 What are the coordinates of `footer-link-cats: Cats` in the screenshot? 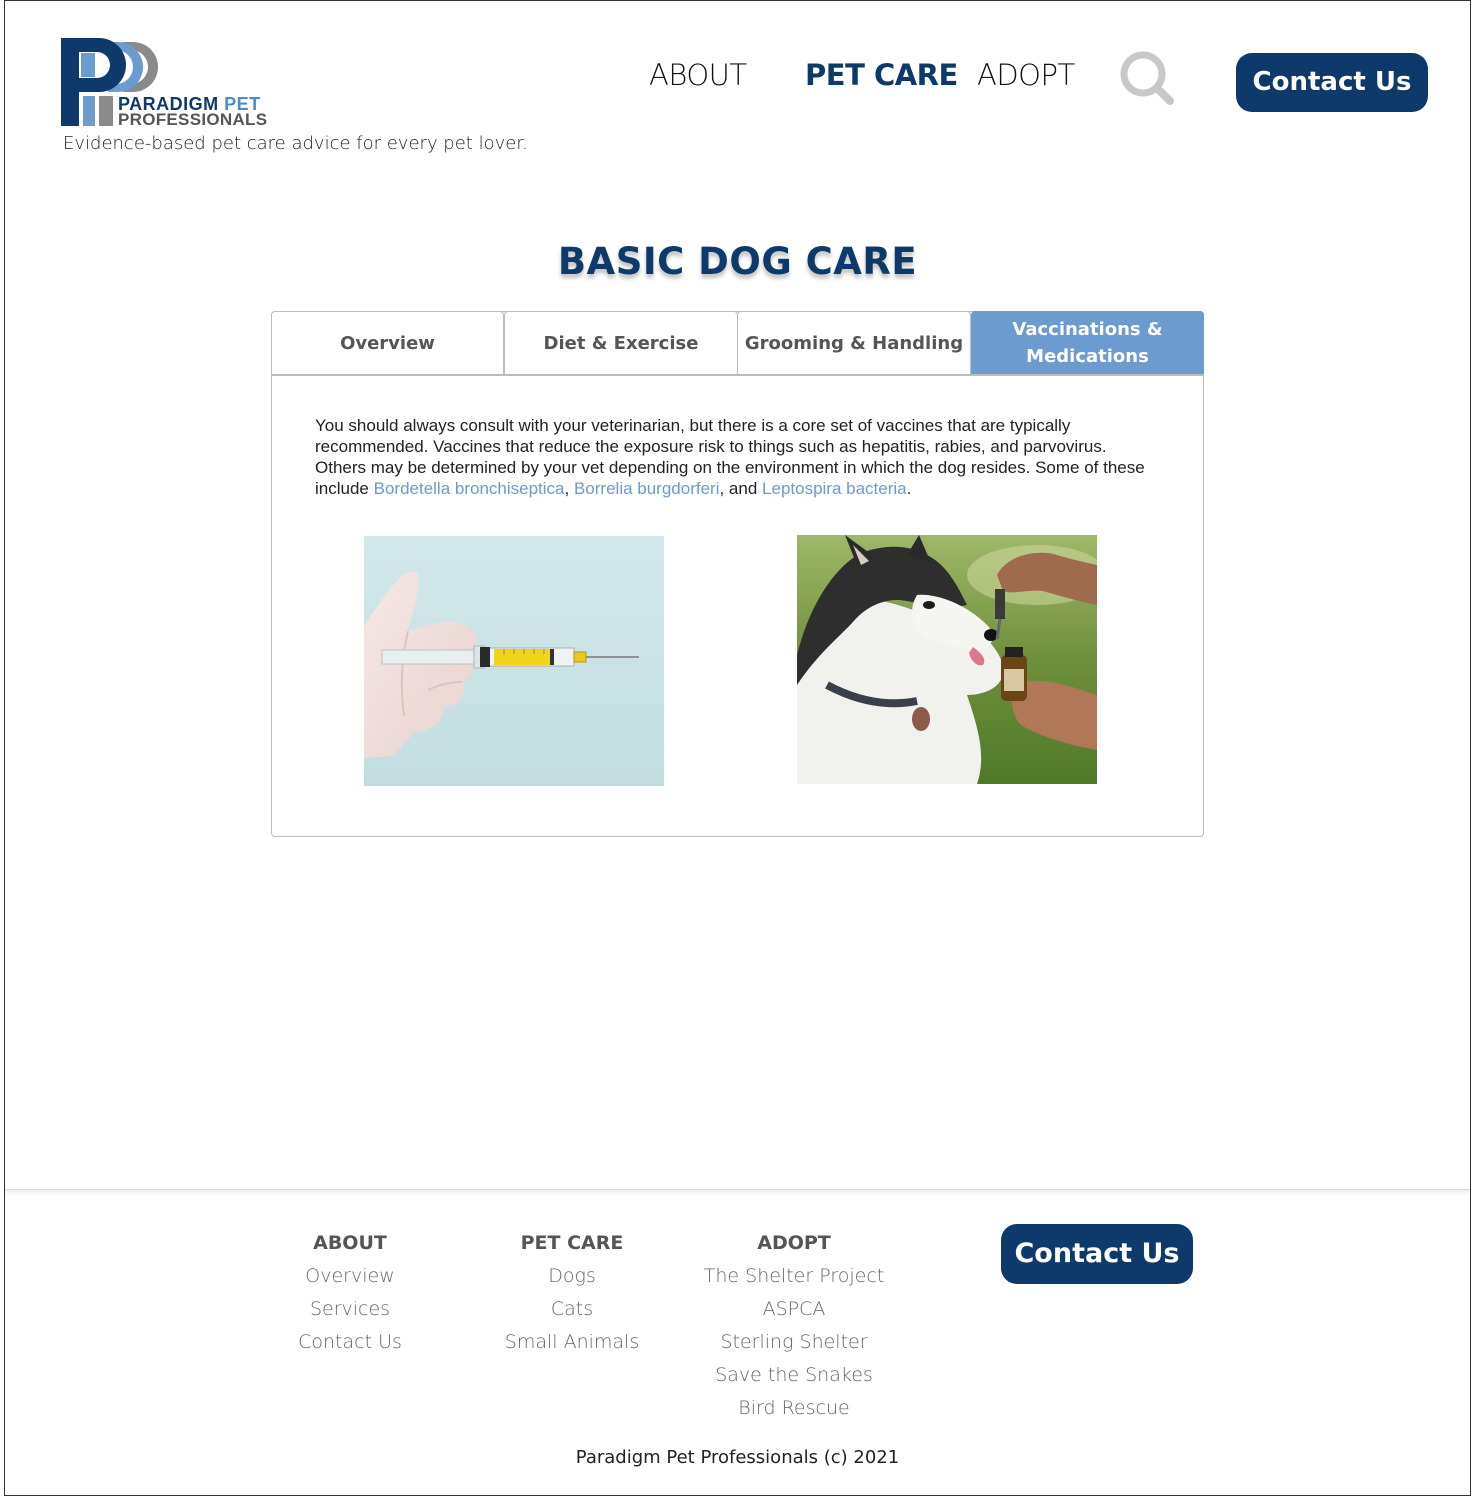 It's located at (572, 1312).